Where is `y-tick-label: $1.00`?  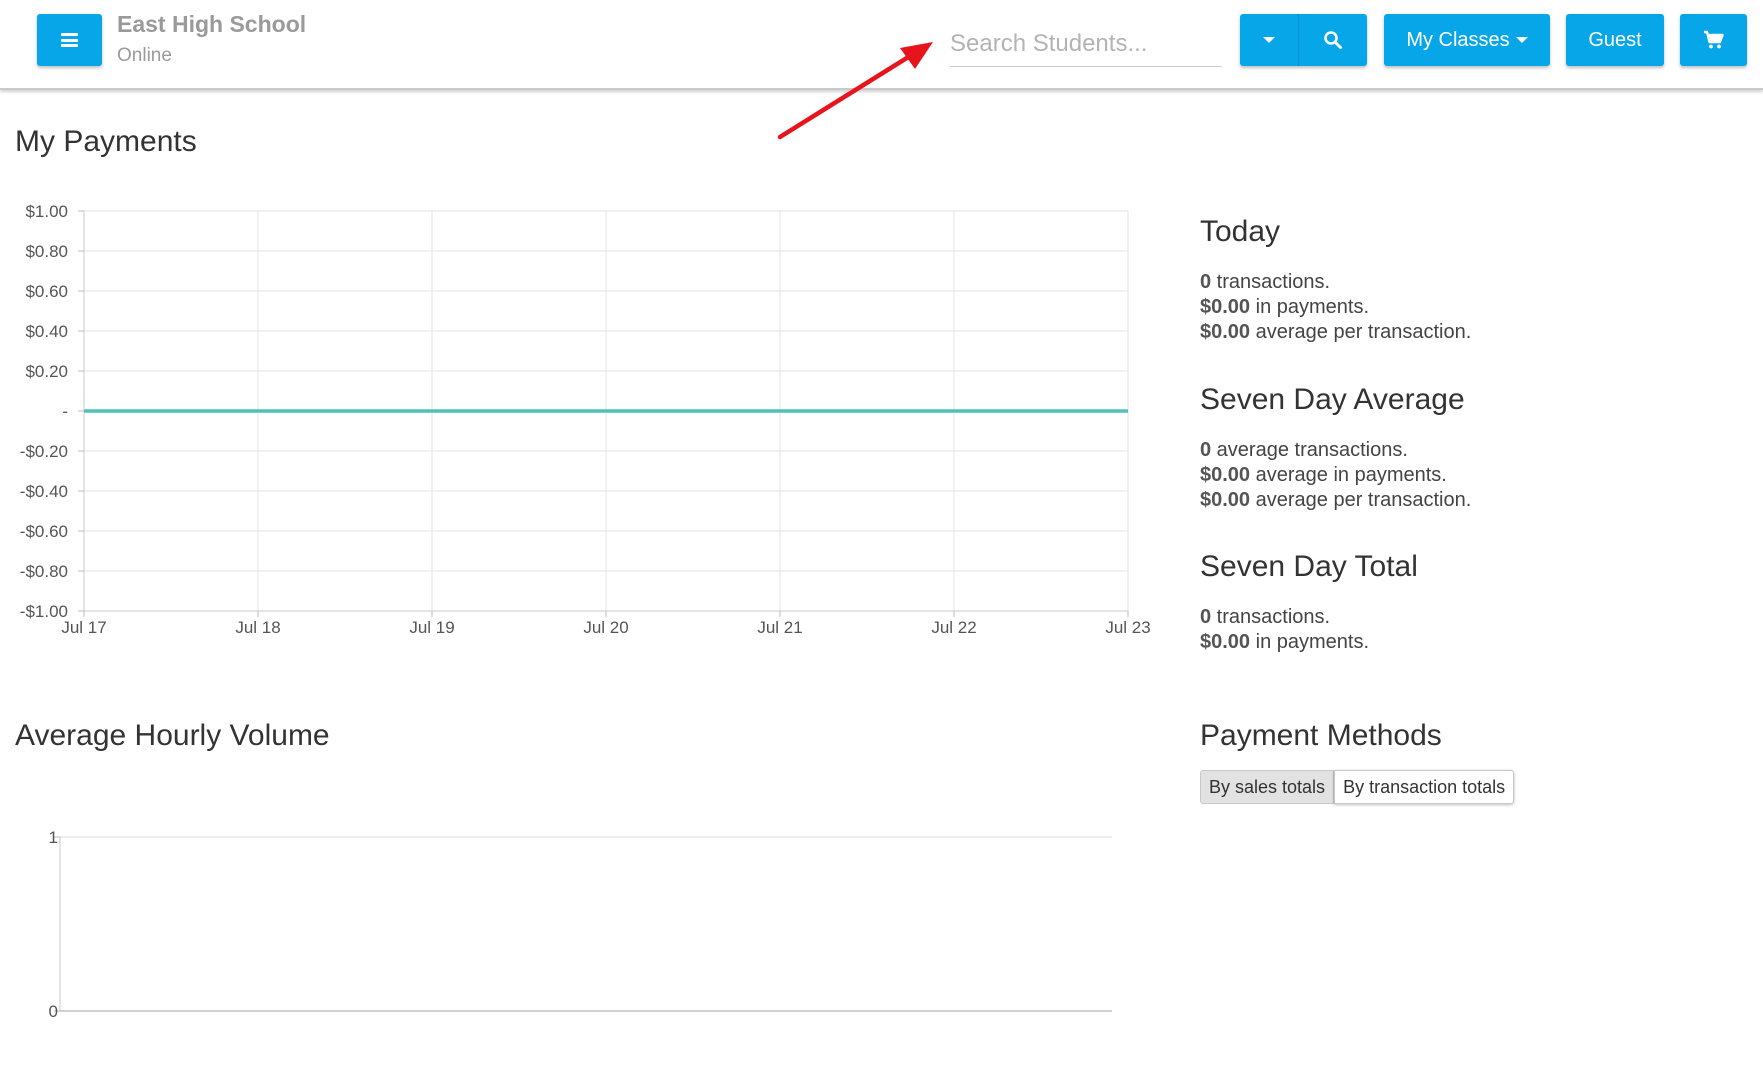 y-tick-label: $1.00 is located at coordinates (46, 211).